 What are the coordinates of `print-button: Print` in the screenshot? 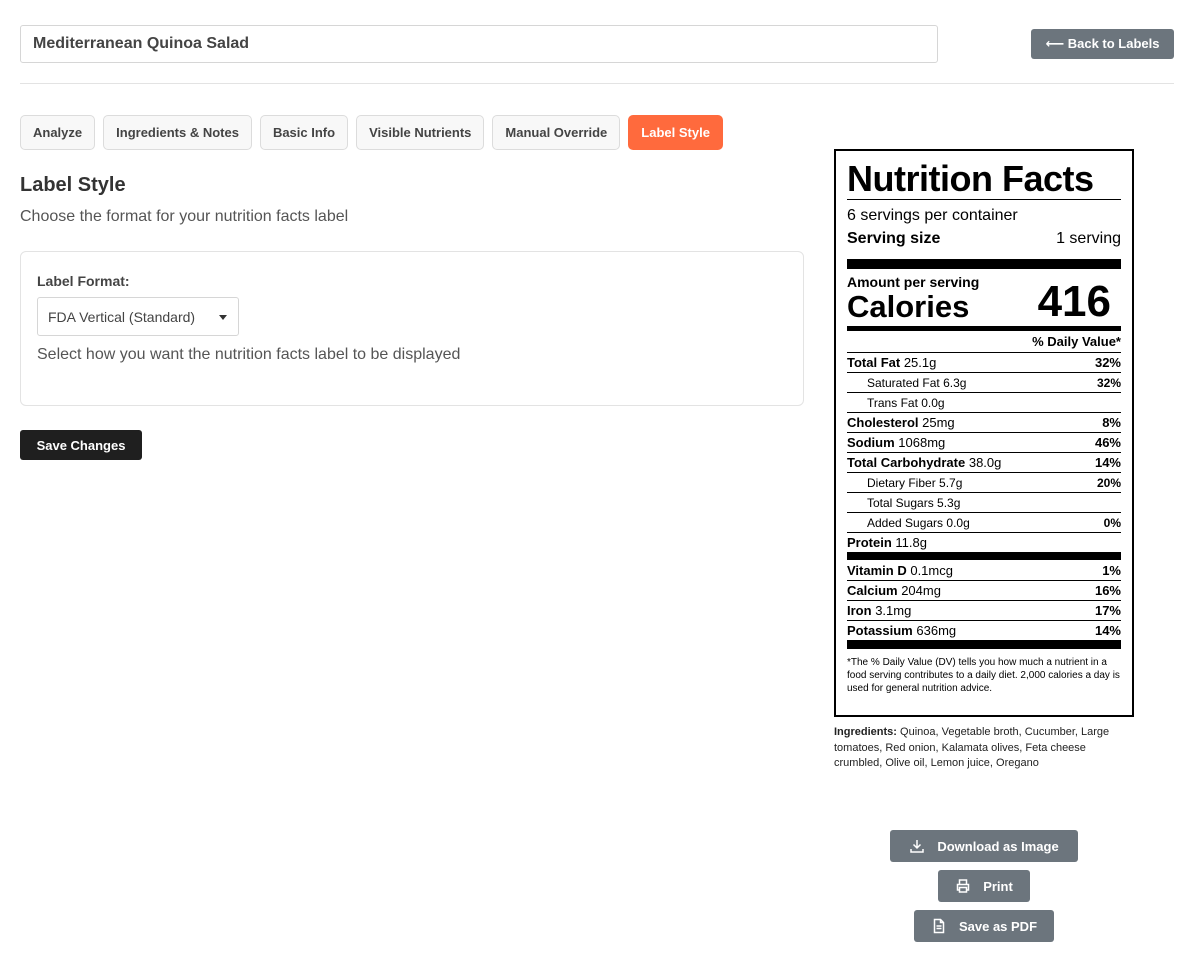 It's located at (984, 886).